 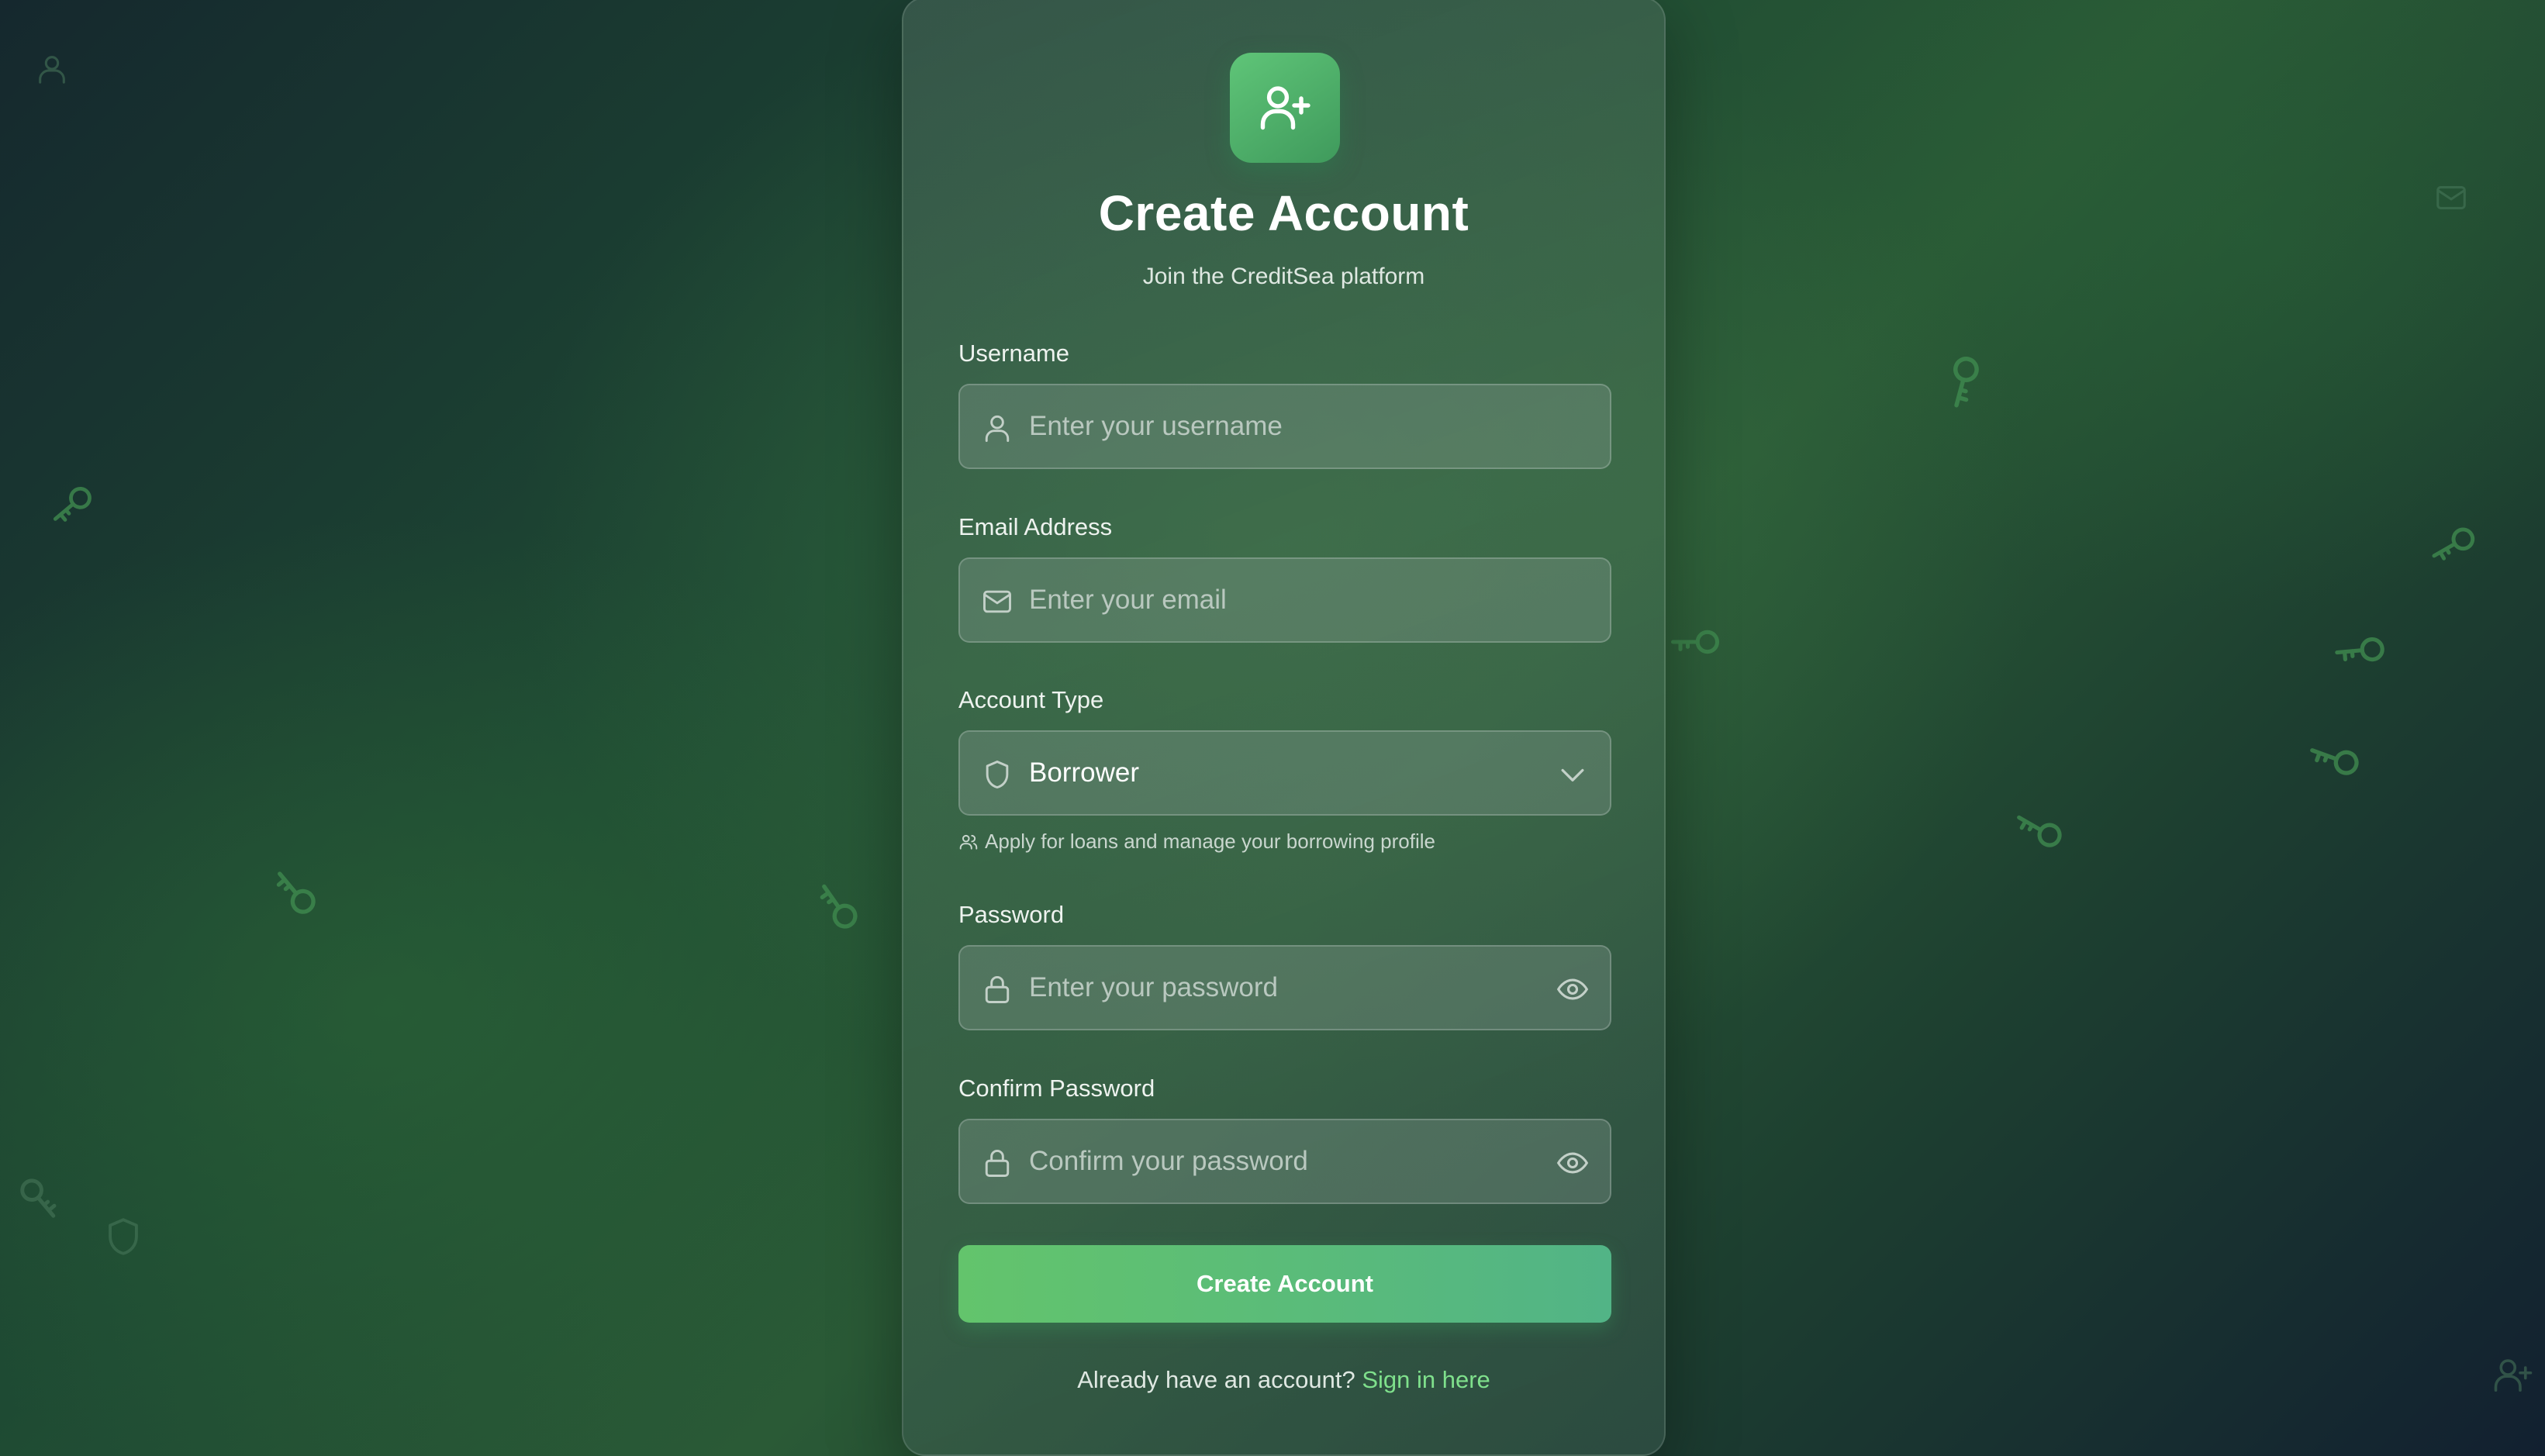 What do you see at coordinates (997, 428) in the screenshot?
I see `user-icon` at bounding box center [997, 428].